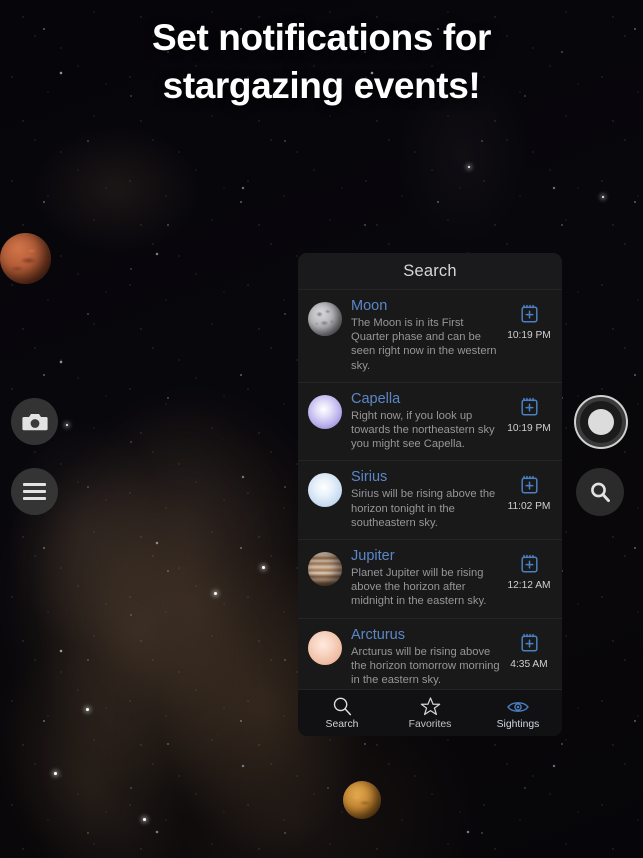 The height and width of the screenshot is (858, 643). Describe the element at coordinates (430, 271) in the screenshot. I see `panel-title: Search` at that location.